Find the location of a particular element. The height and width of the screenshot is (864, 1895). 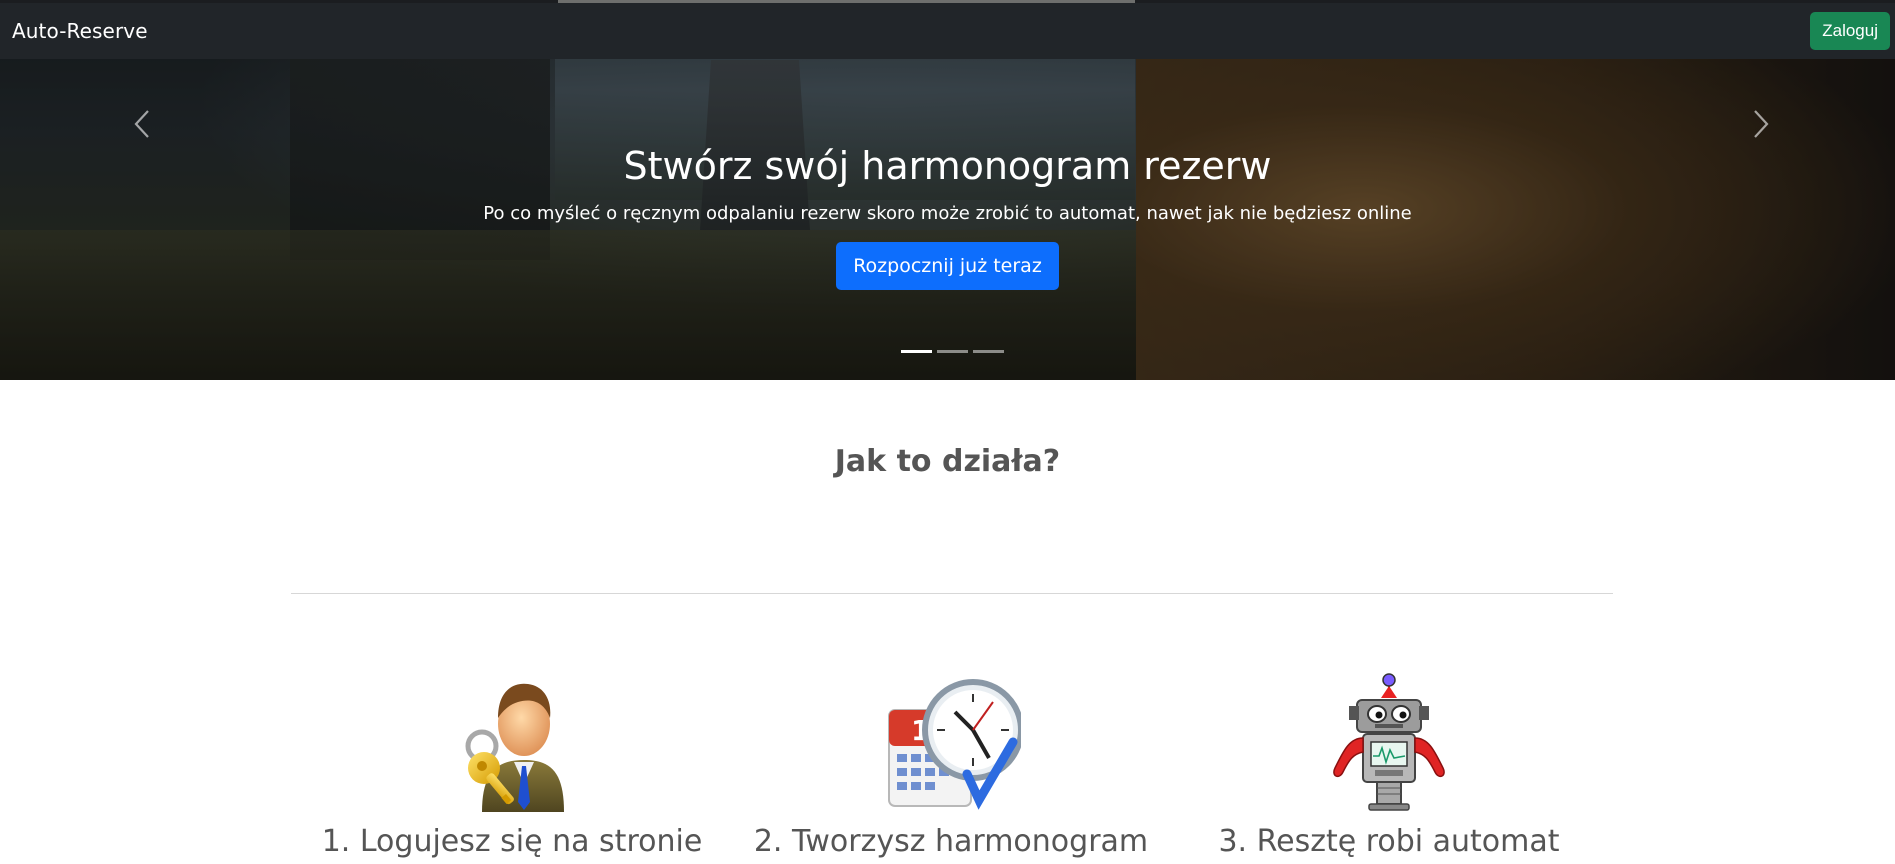

chevron-right-icon is located at coordinates (1761, 124).